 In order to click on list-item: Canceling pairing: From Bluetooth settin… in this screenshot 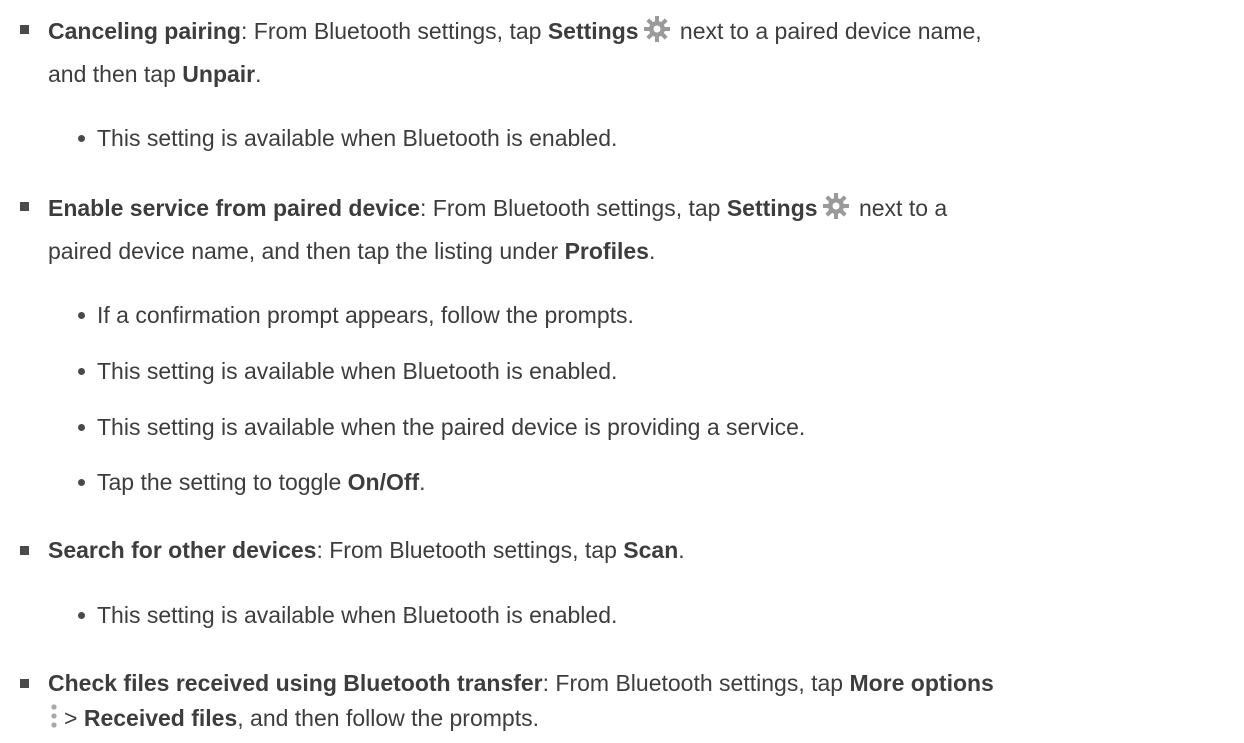, I will do `click(515, 29)`.